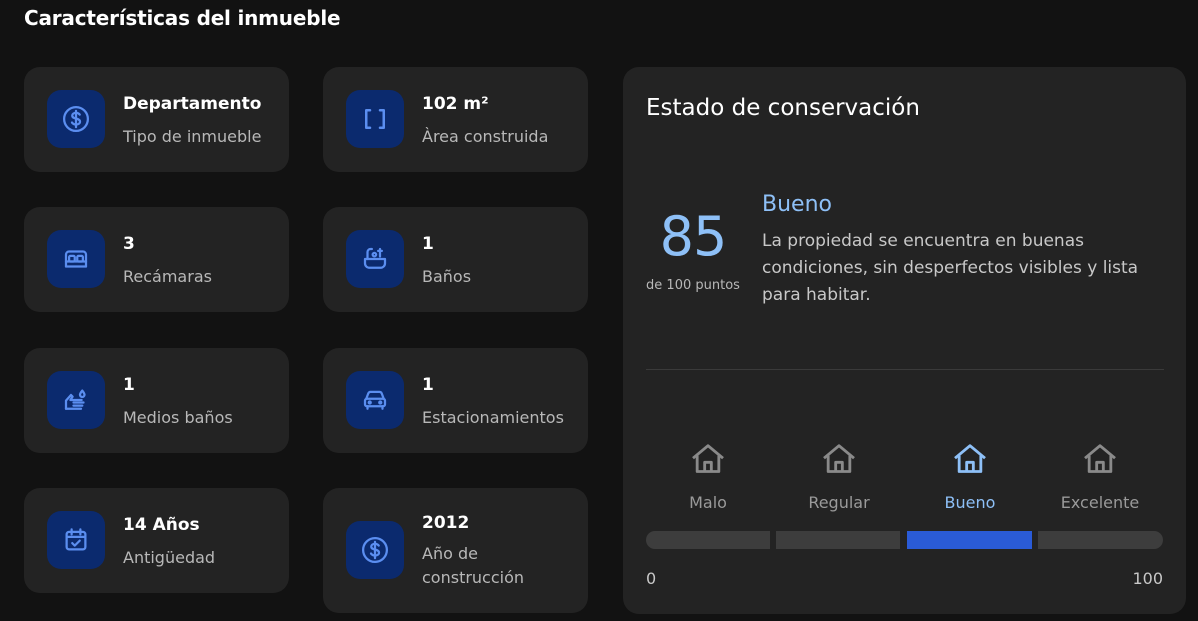  What do you see at coordinates (455, 400) in the screenshot?
I see `feature-card-parking: 1 Estacionamientos` at bounding box center [455, 400].